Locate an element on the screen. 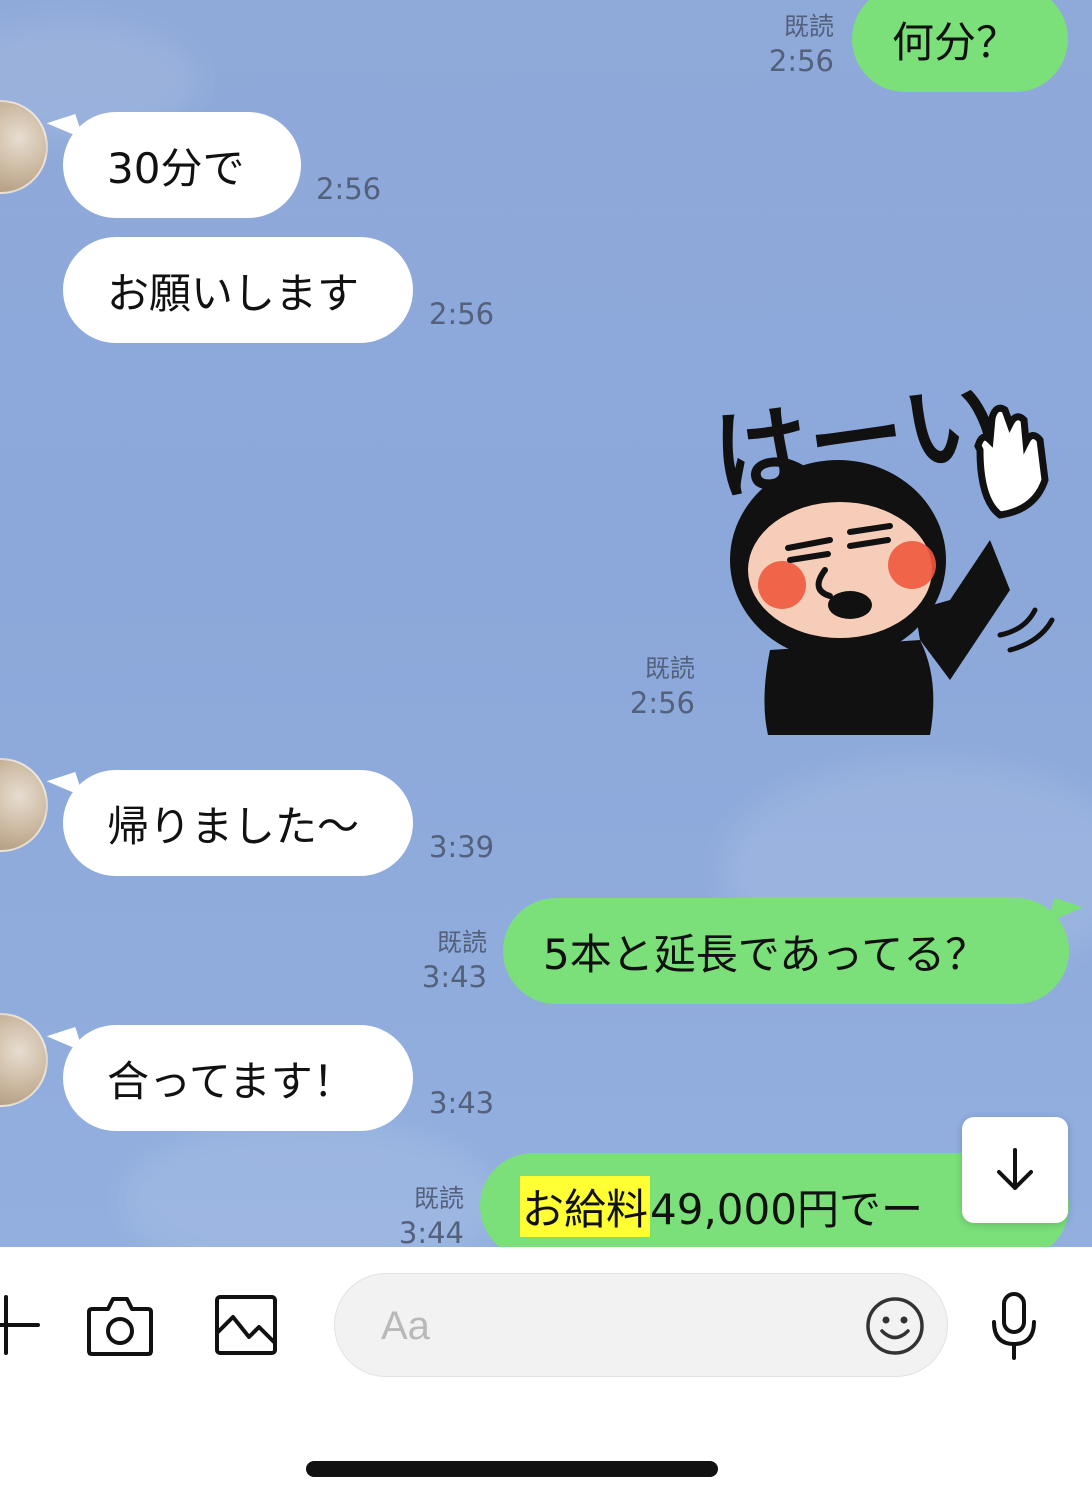 This screenshot has width=1092, height=1500. plus-icon is located at coordinates (20, 1325).